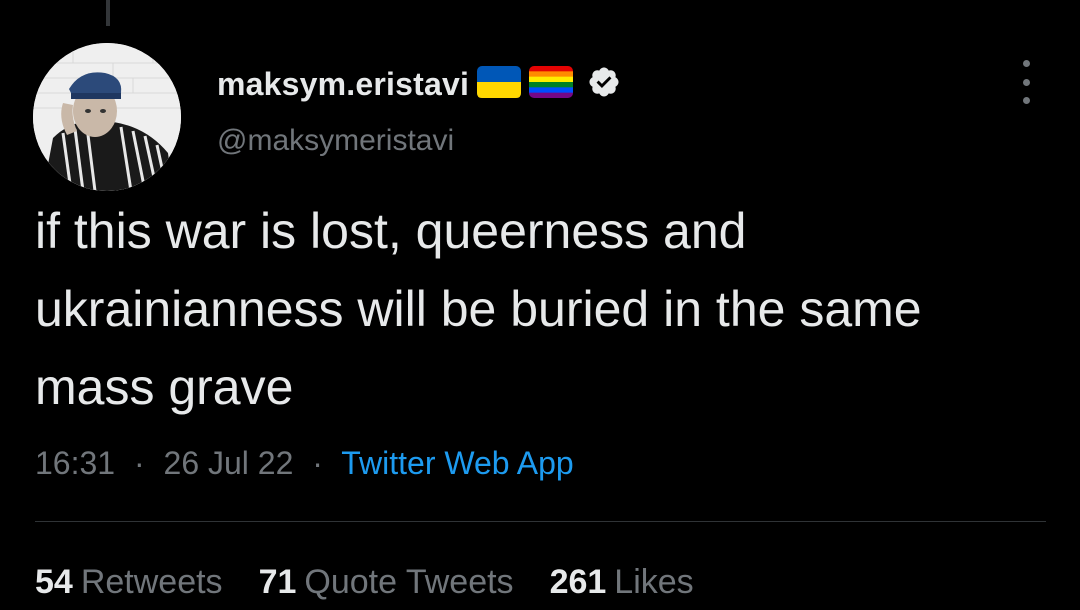  I want to click on retweets-stat: 54 Retweets, so click(129, 582).